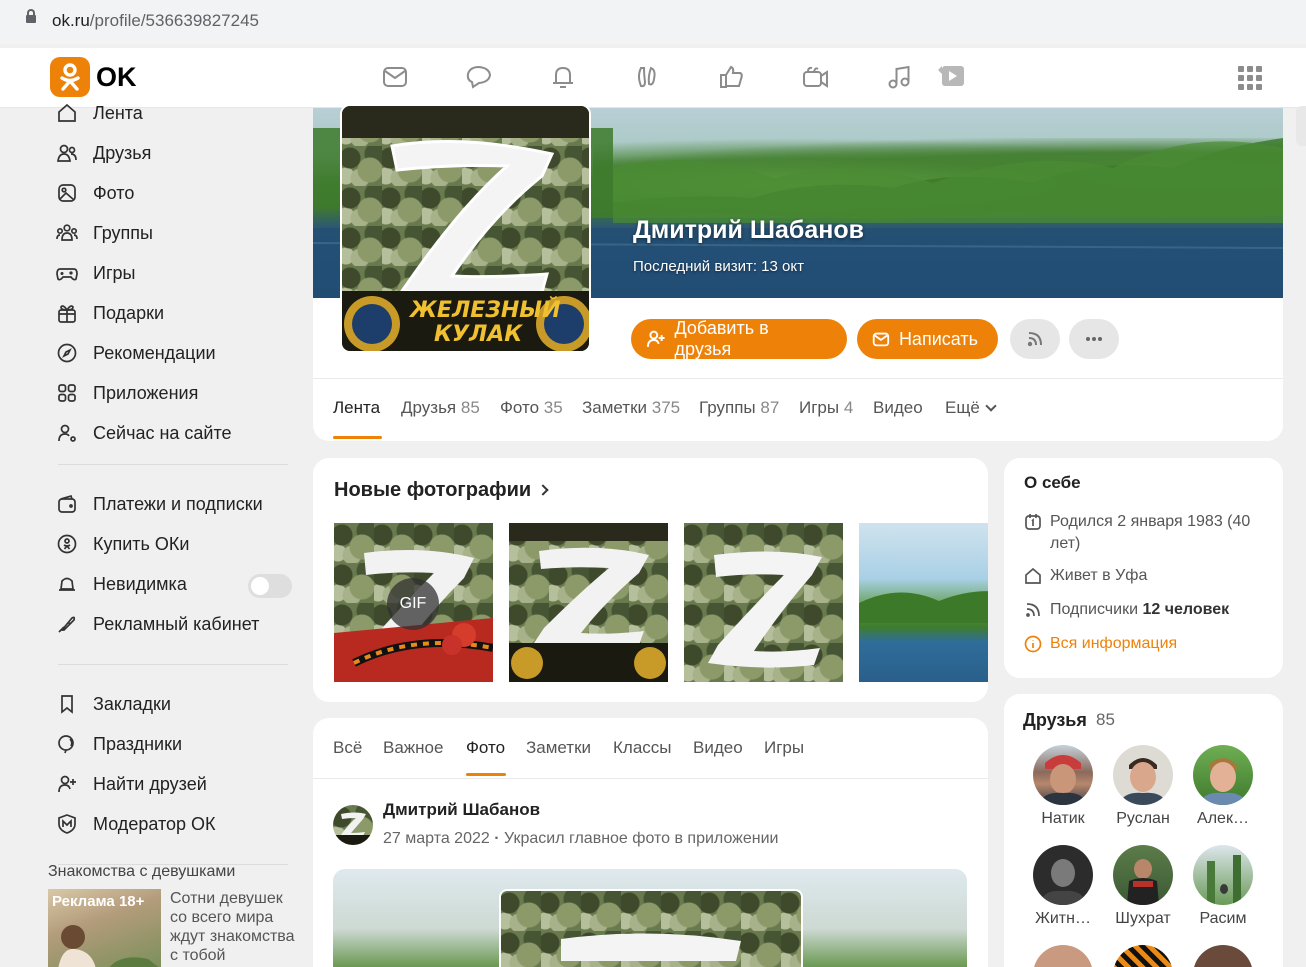 The width and height of the screenshot is (1306, 967). Describe the element at coordinates (172, 824) in the screenshot. I see `sidebar-item-moderator: Модератор ОК` at that location.